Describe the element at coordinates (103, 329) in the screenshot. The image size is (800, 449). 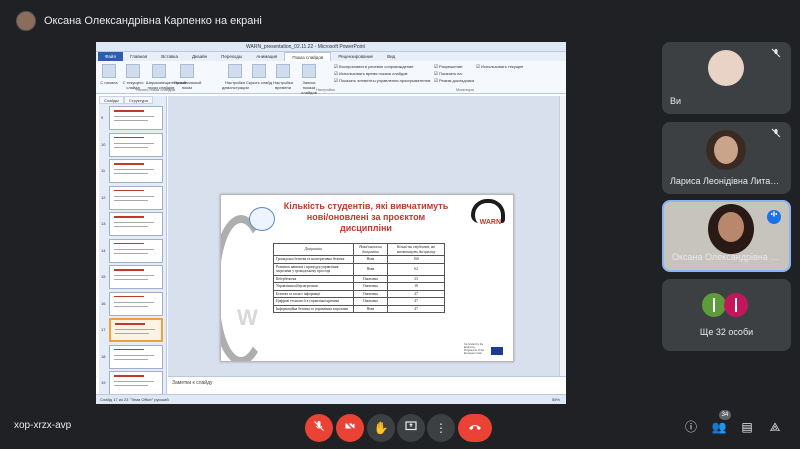
I see `slide-thumbnail-number: 17` at that location.